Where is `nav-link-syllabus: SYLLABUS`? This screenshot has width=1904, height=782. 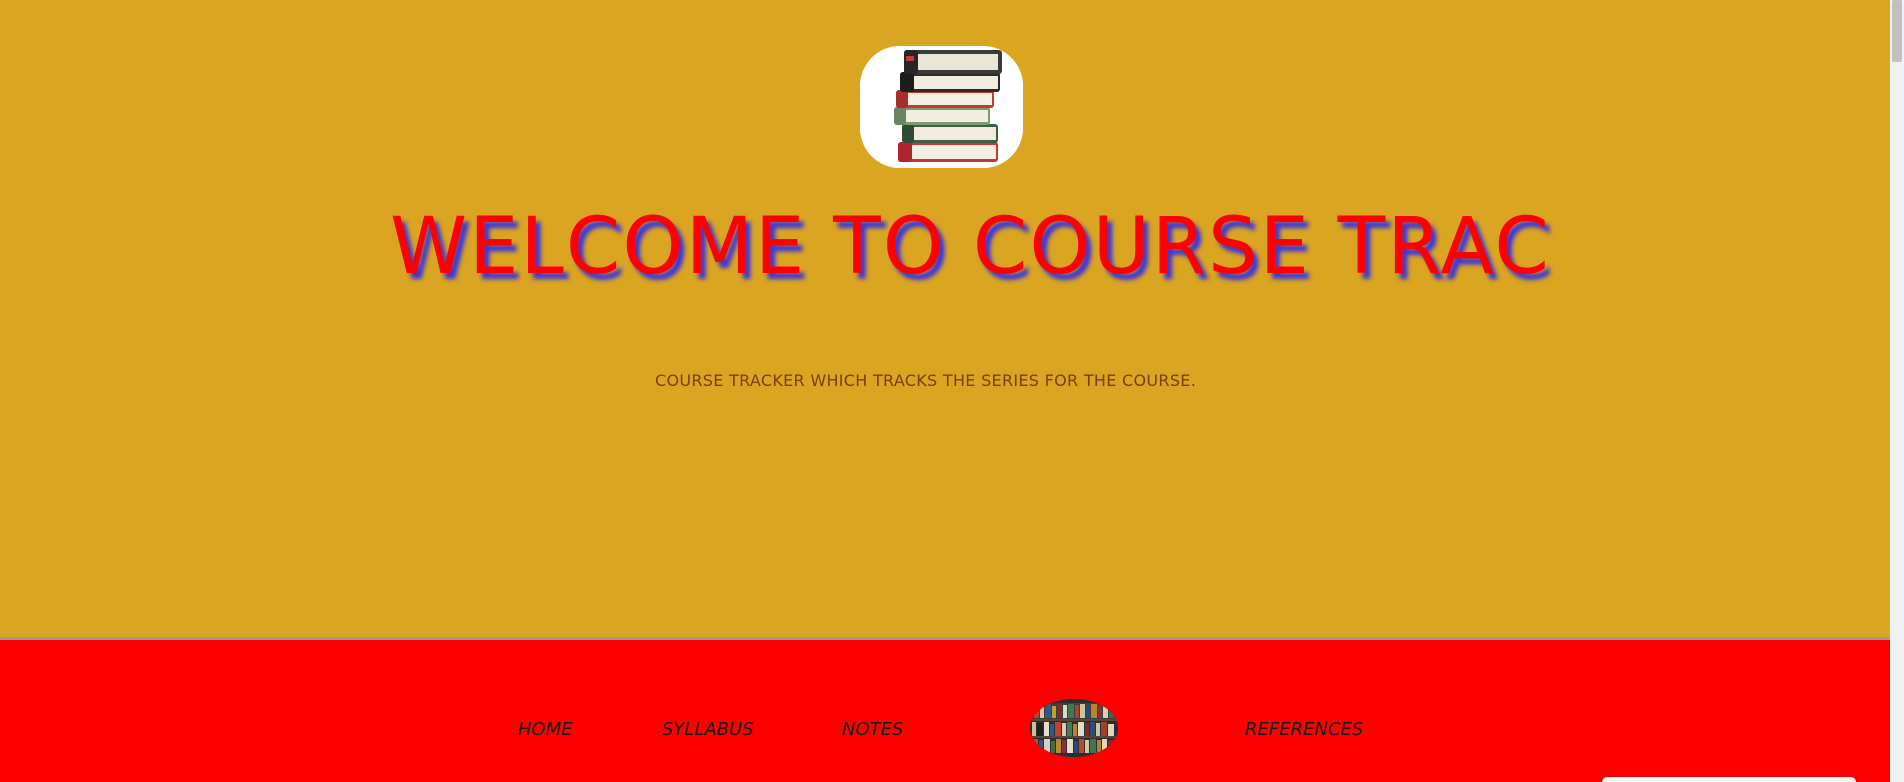
nav-link-syllabus: SYLLABUS is located at coordinates (708, 729).